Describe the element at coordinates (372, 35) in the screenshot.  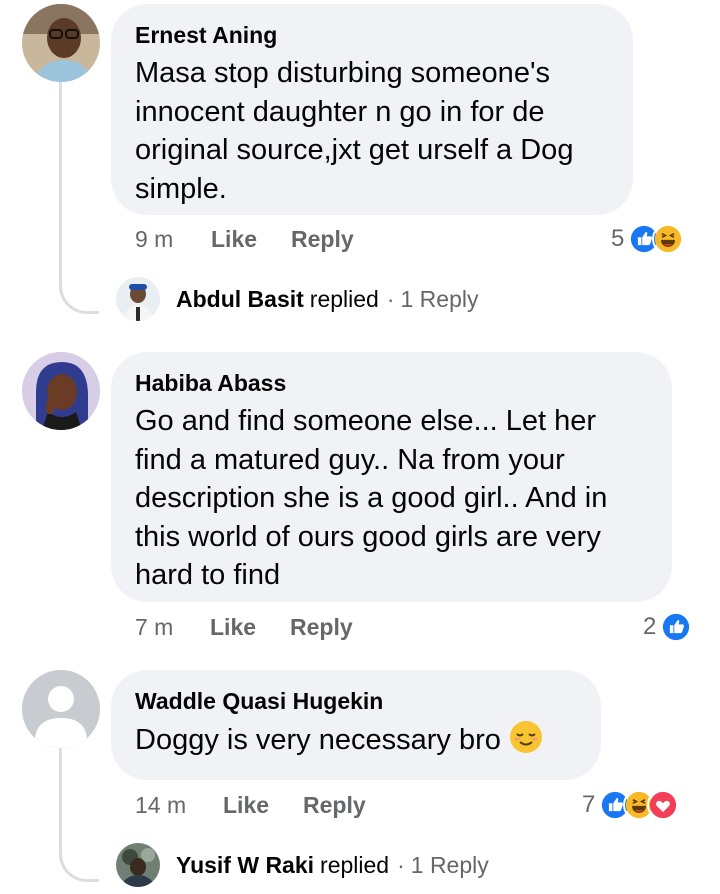
I see `comment-author: Ernest Aning` at that location.